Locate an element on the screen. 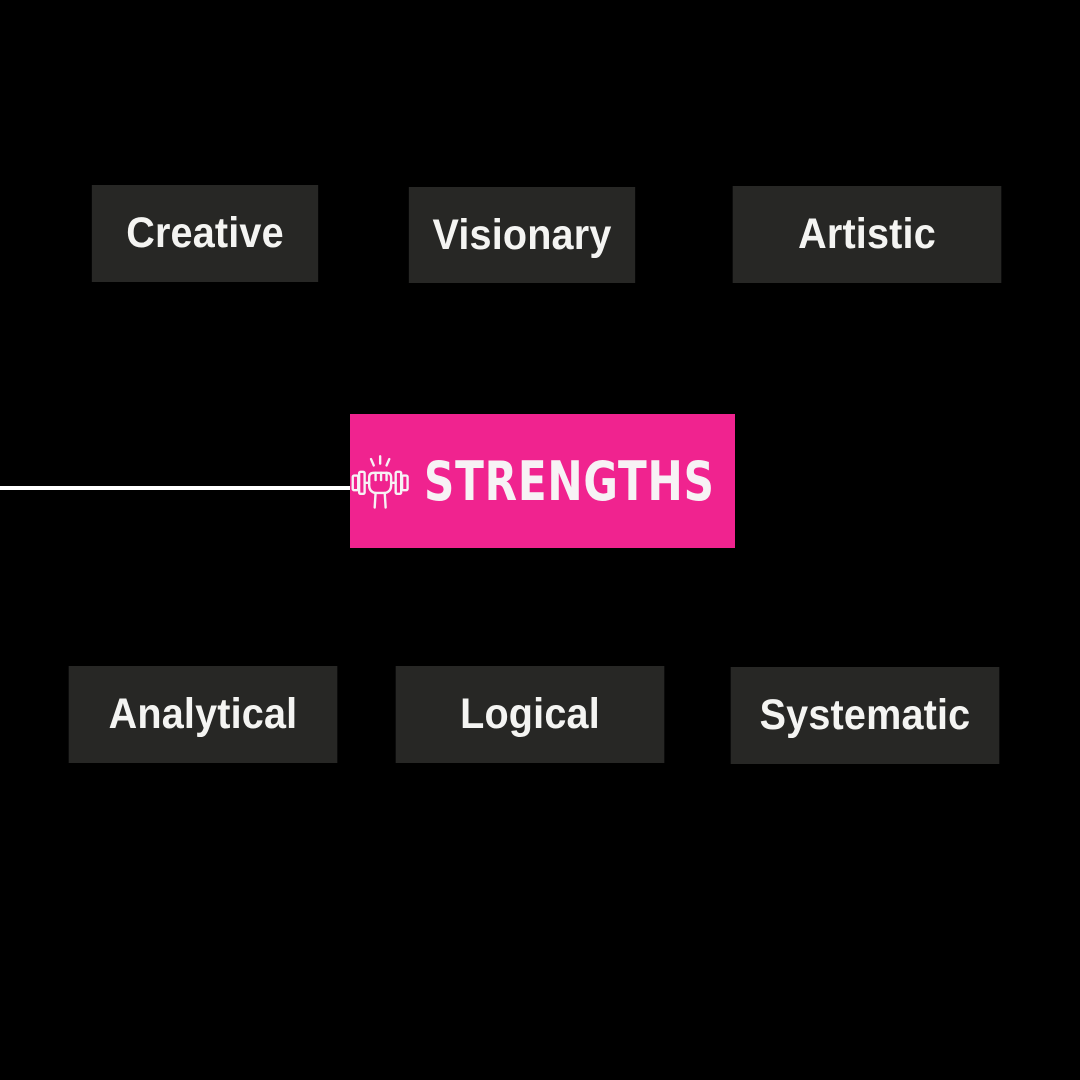  trait-tag-creative: Creative is located at coordinates (205, 233).